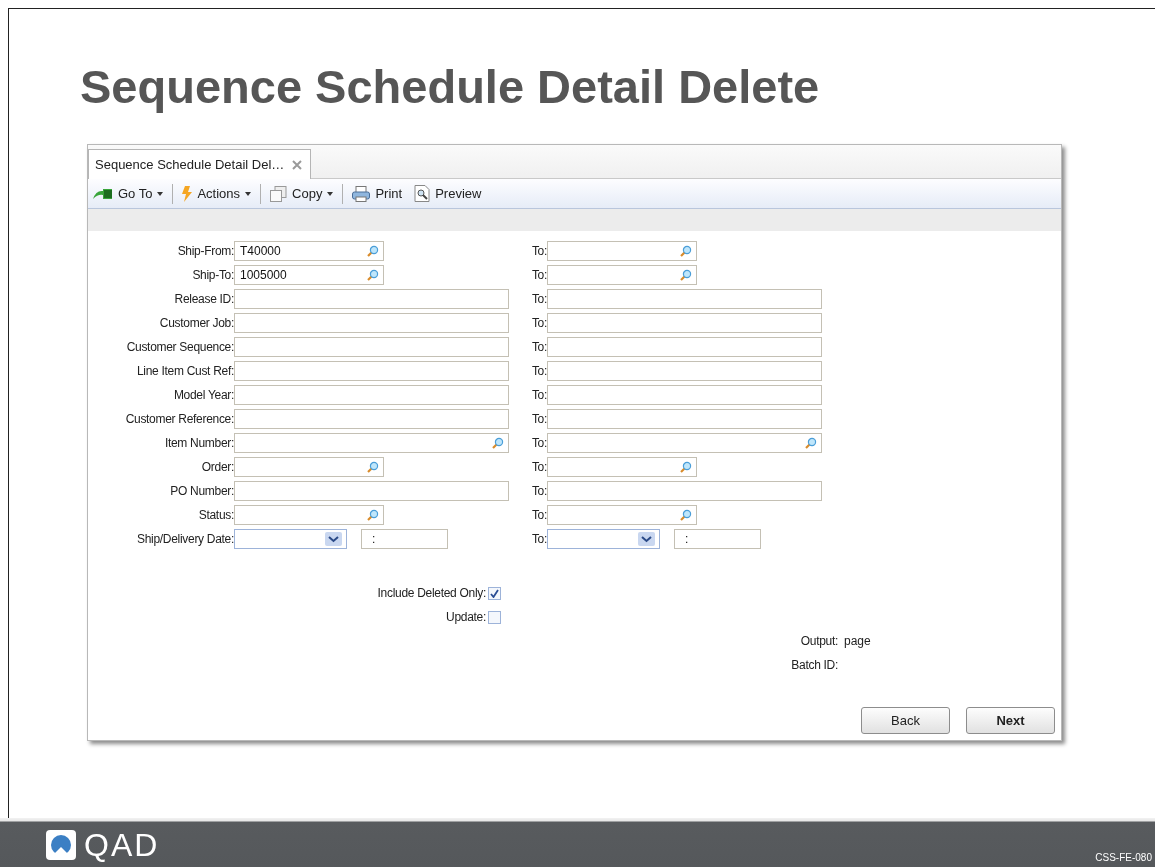 The image size is (1155, 867). I want to click on field-label: Model Year:, so click(203, 395).